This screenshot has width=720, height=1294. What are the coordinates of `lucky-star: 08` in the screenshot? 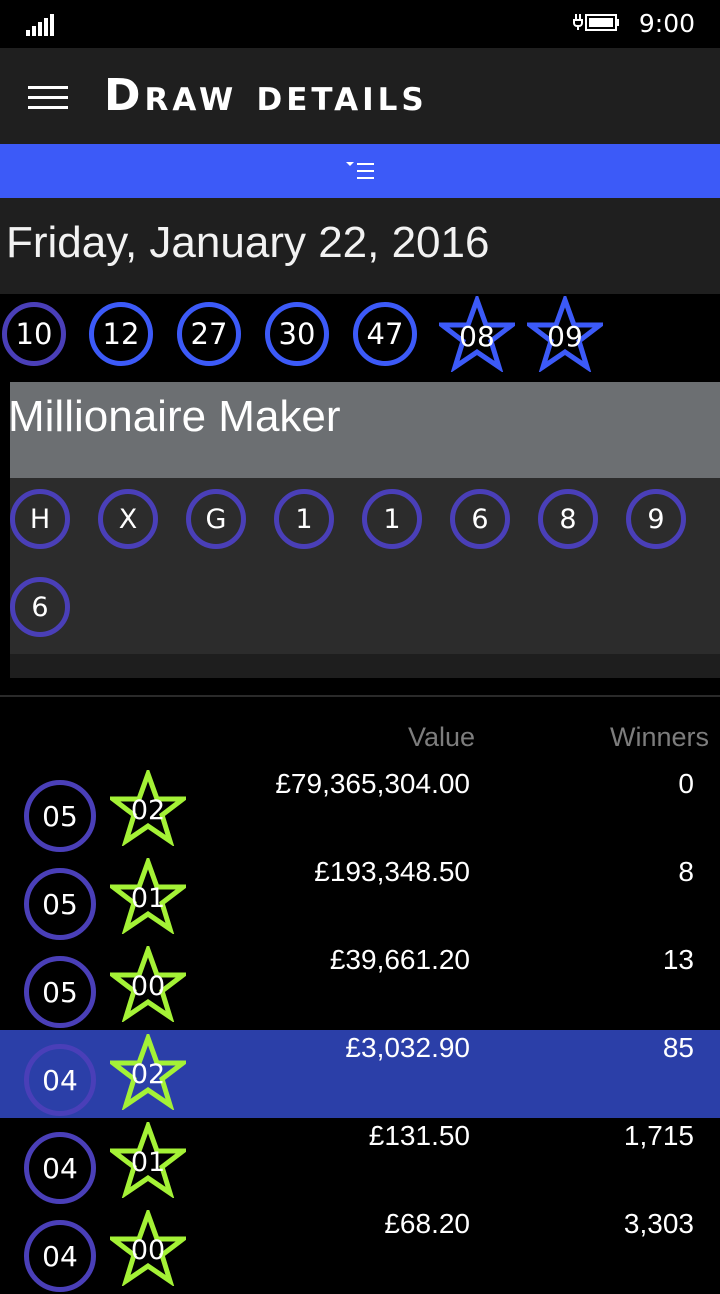 It's located at (477, 334).